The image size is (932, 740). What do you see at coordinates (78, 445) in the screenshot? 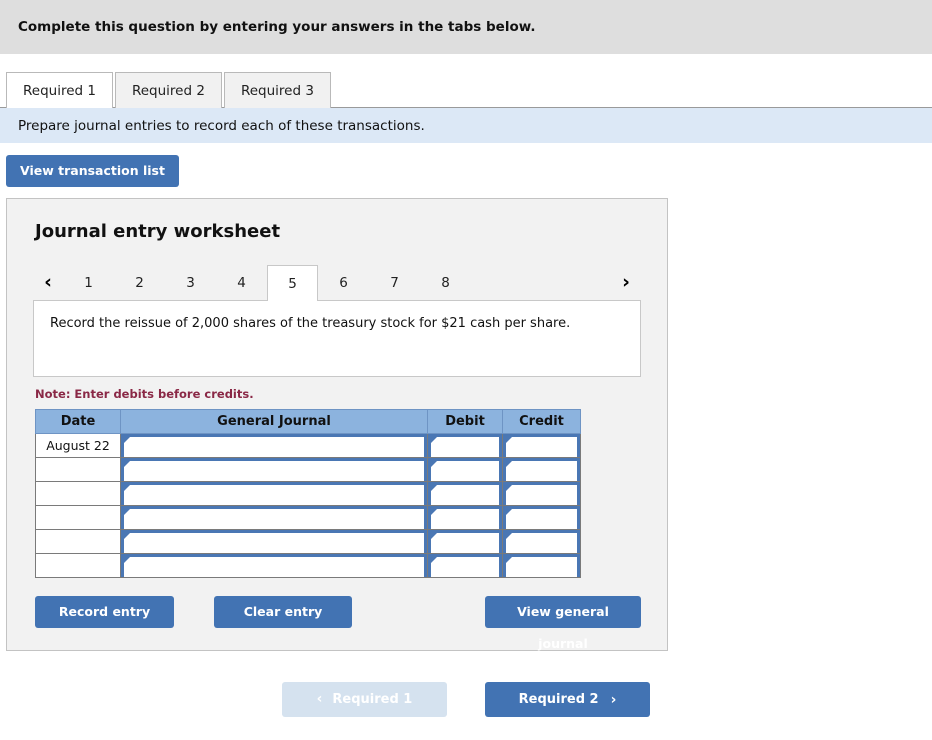
I see `date-cell-row-1: August 22` at bounding box center [78, 445].